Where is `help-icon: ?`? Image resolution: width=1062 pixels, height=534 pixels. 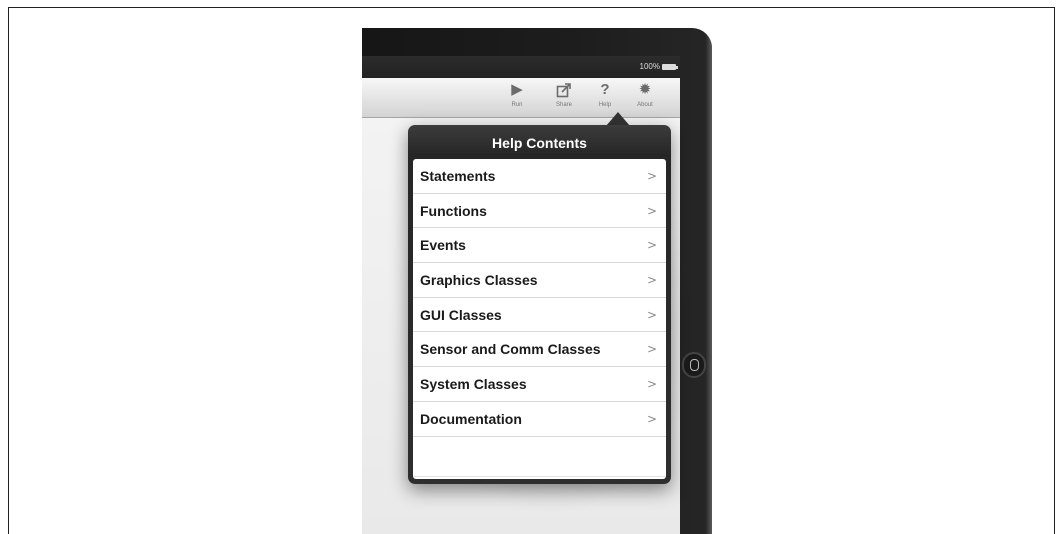
help-icon: ? is located at coordinates (605, 89).